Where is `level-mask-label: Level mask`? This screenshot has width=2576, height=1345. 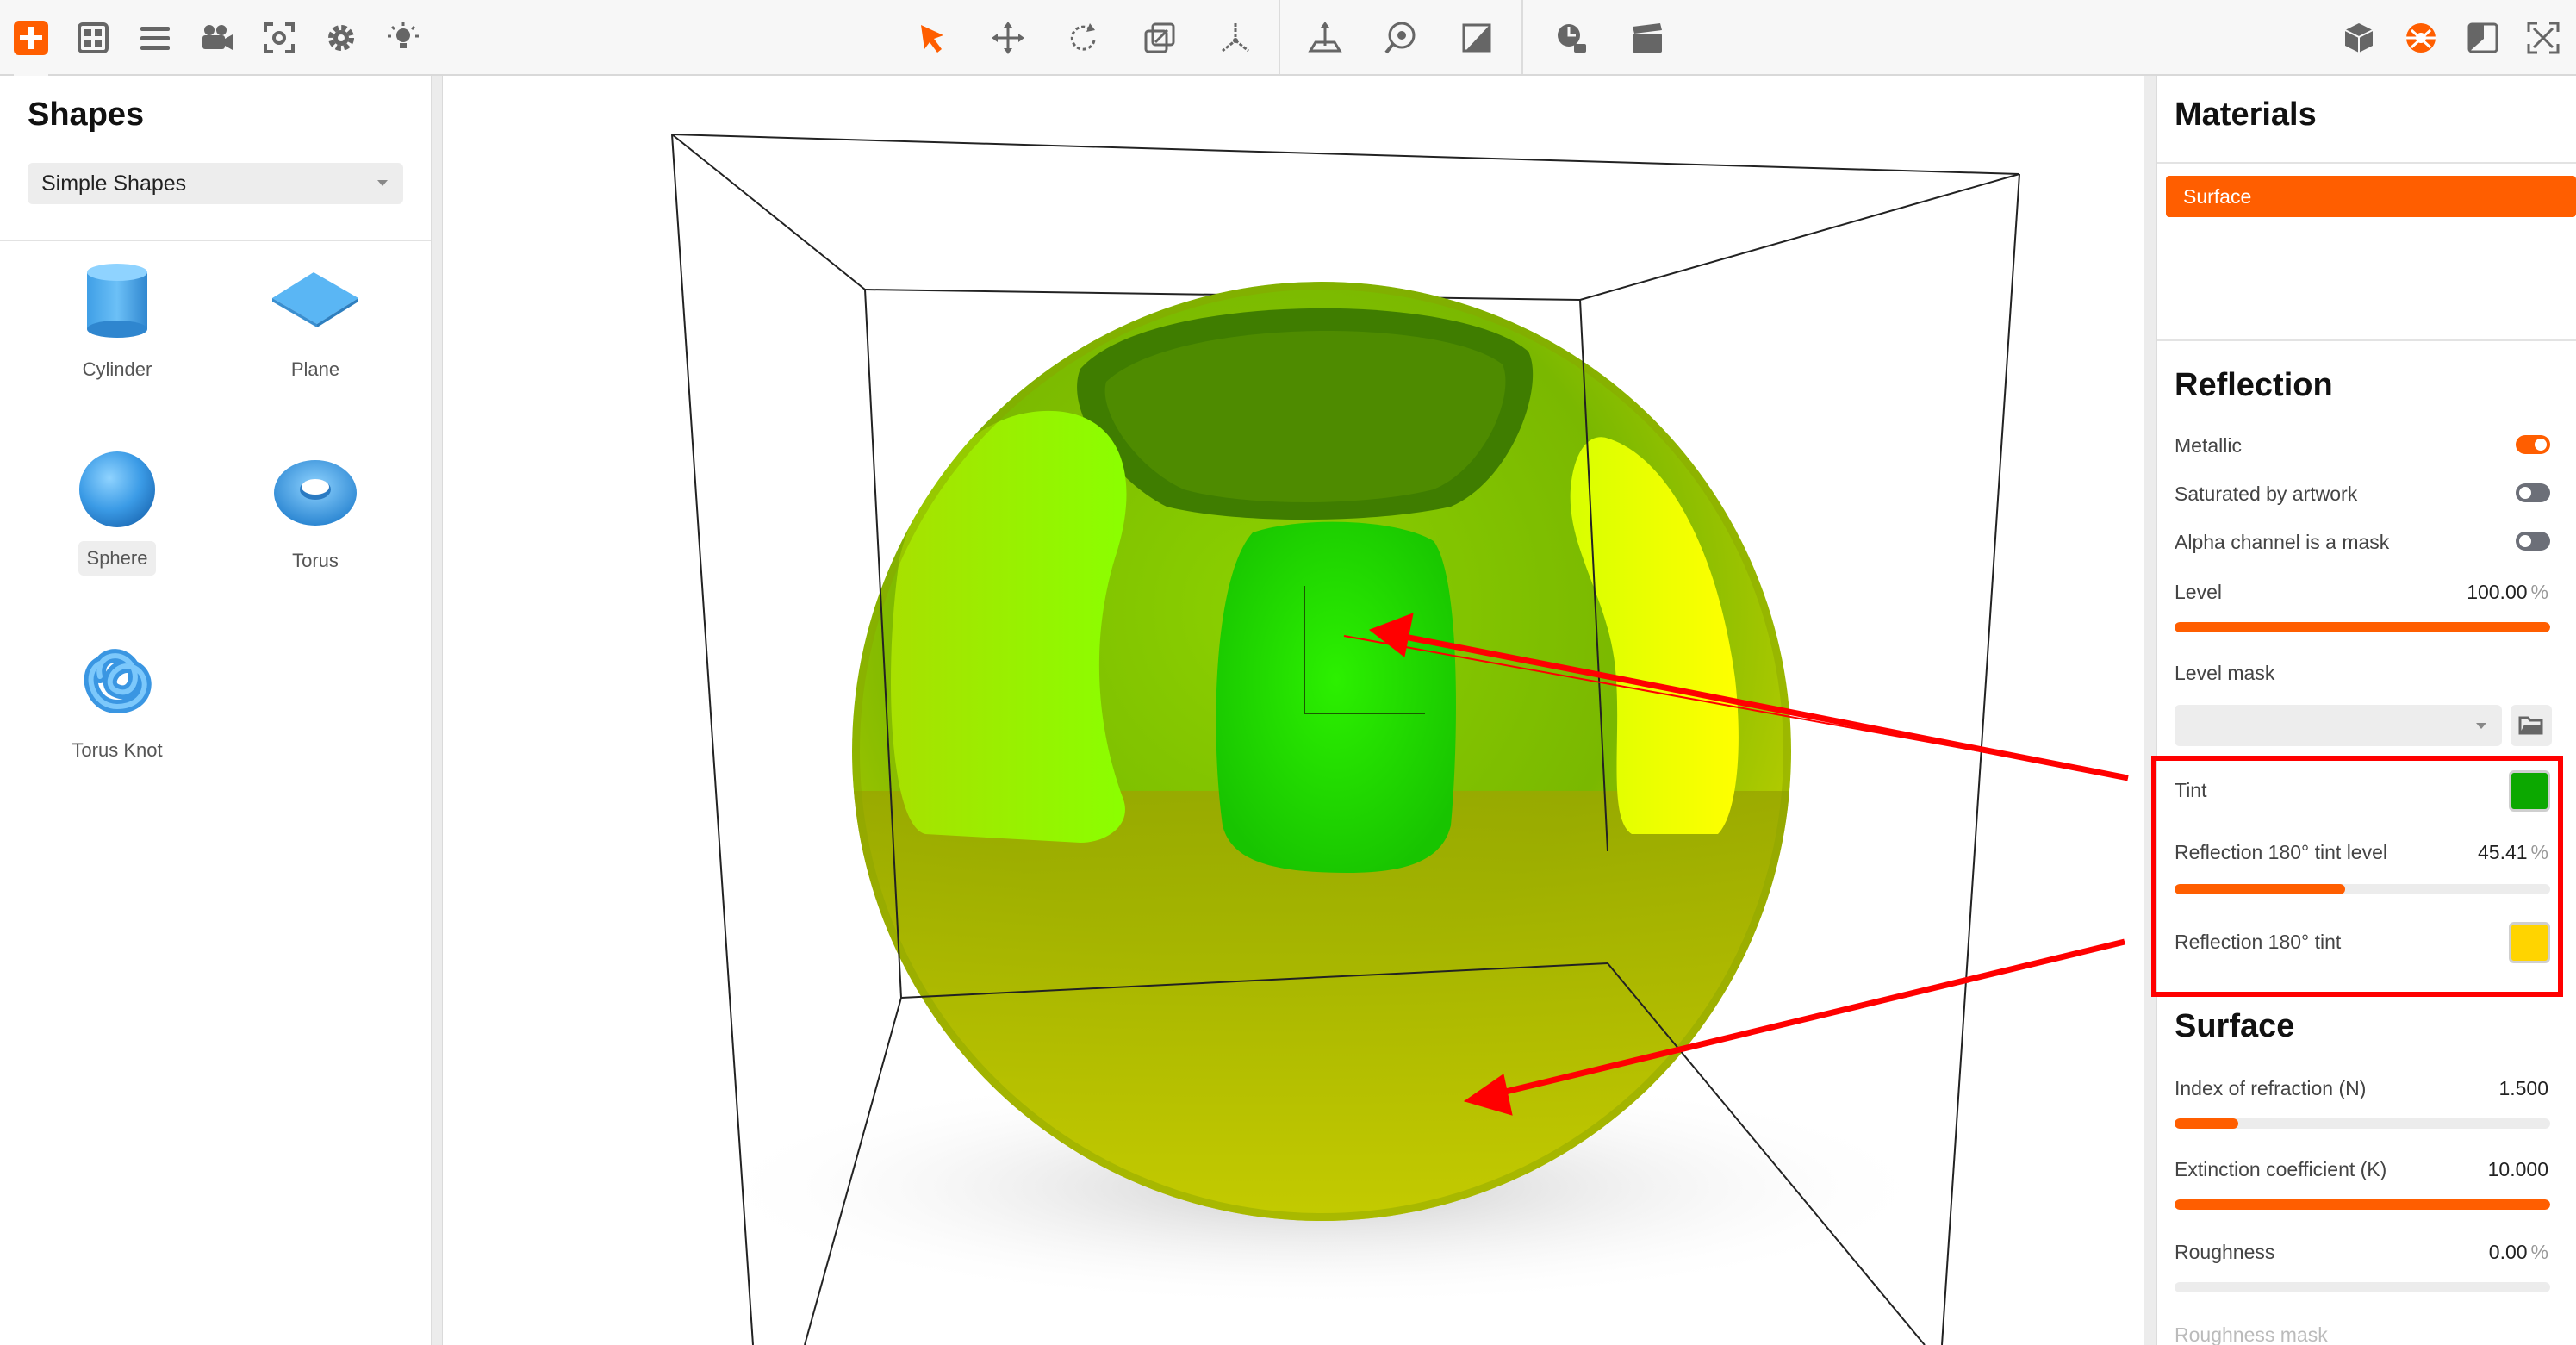 level-mask-label: Level mask is located at coordinates (2225, 673).